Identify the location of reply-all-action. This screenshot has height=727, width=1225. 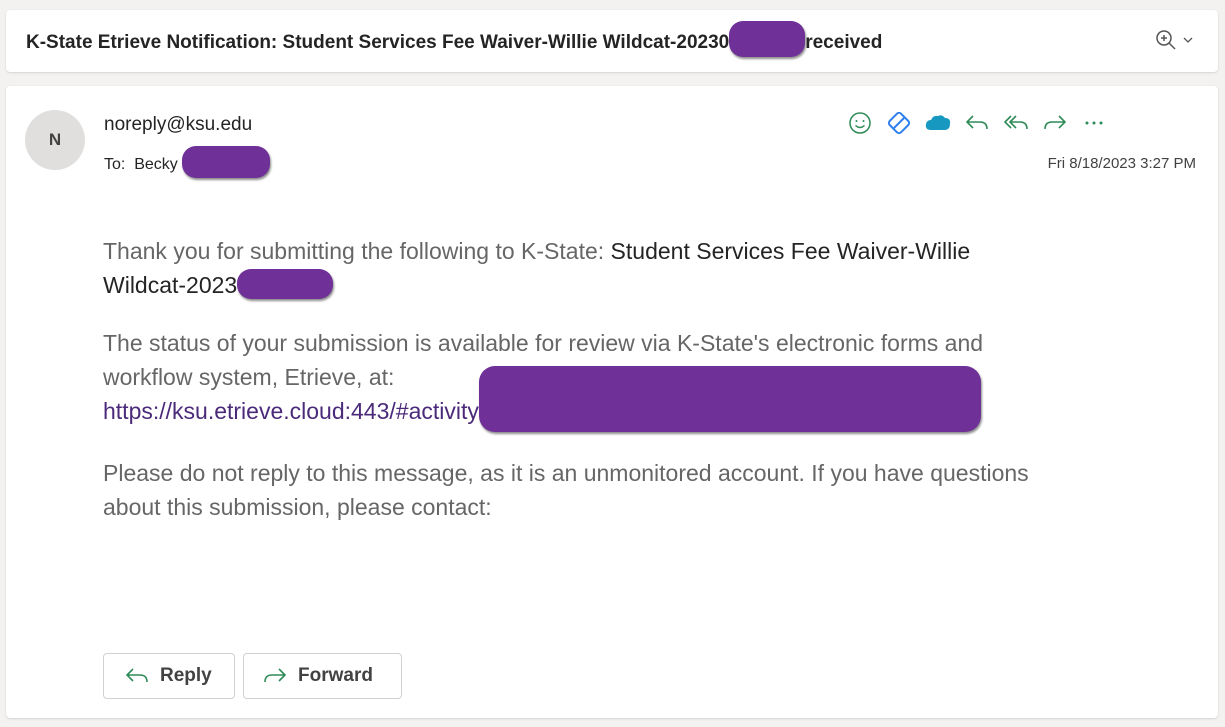
(1016, 123).